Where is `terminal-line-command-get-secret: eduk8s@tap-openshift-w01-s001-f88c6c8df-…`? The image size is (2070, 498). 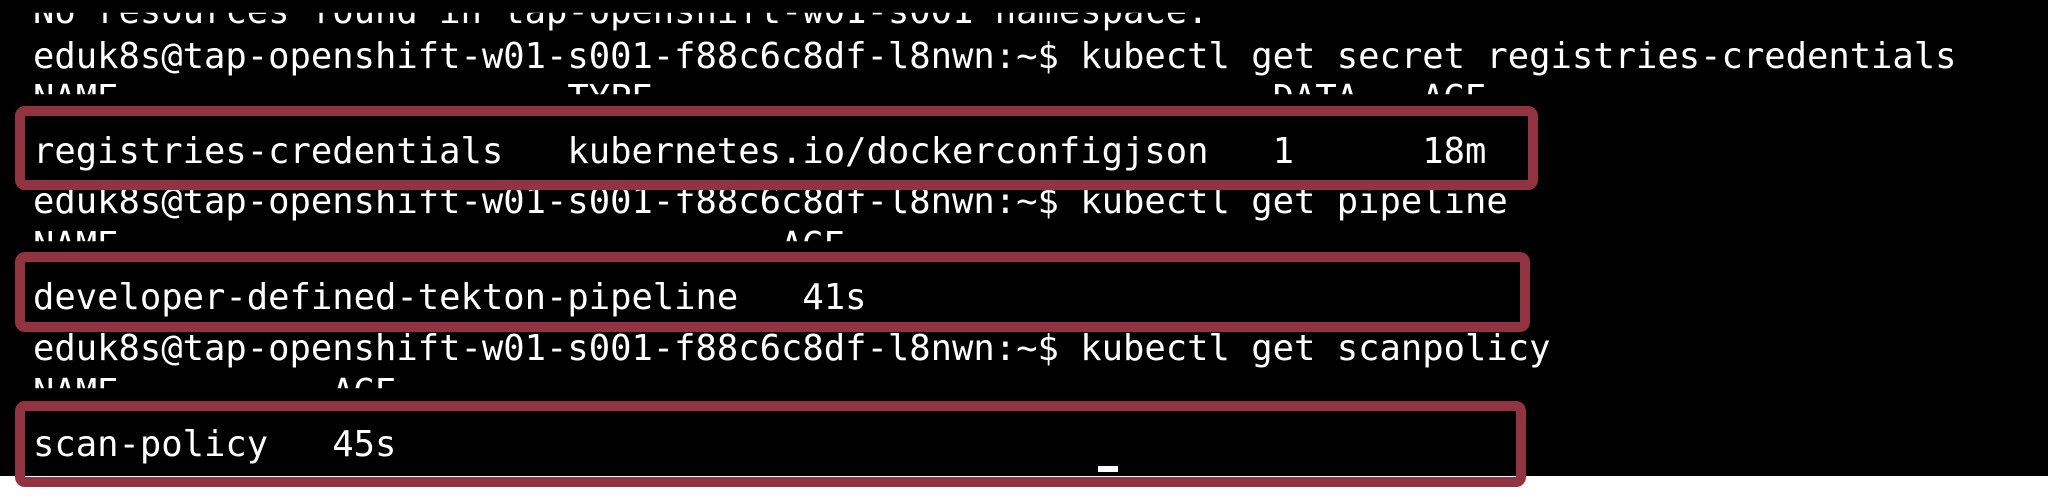 terminal-line-command-get-secret: eduk8s@tap-openshift-w01-s001-f88c6c8df-… is located at coordinates (995, 56).